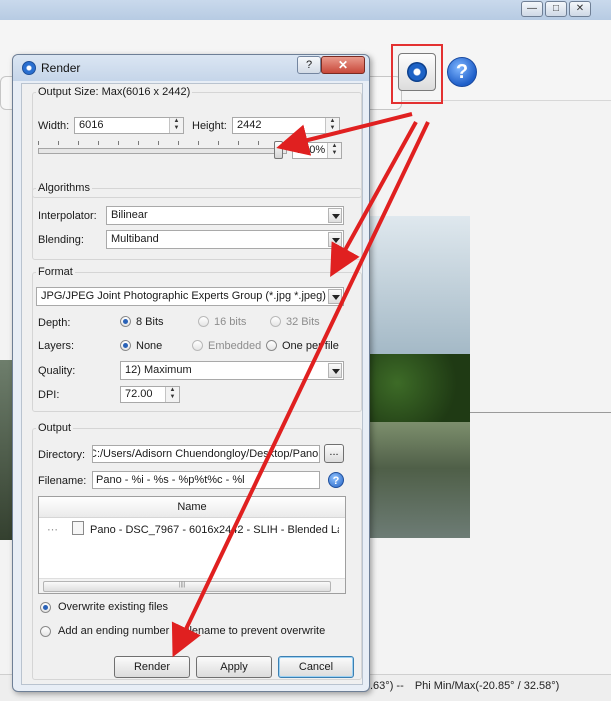  Describe the element at coordinates (113, 607) in the screenshot. I see `overwrite-label: Overwrite existing files` at that location.